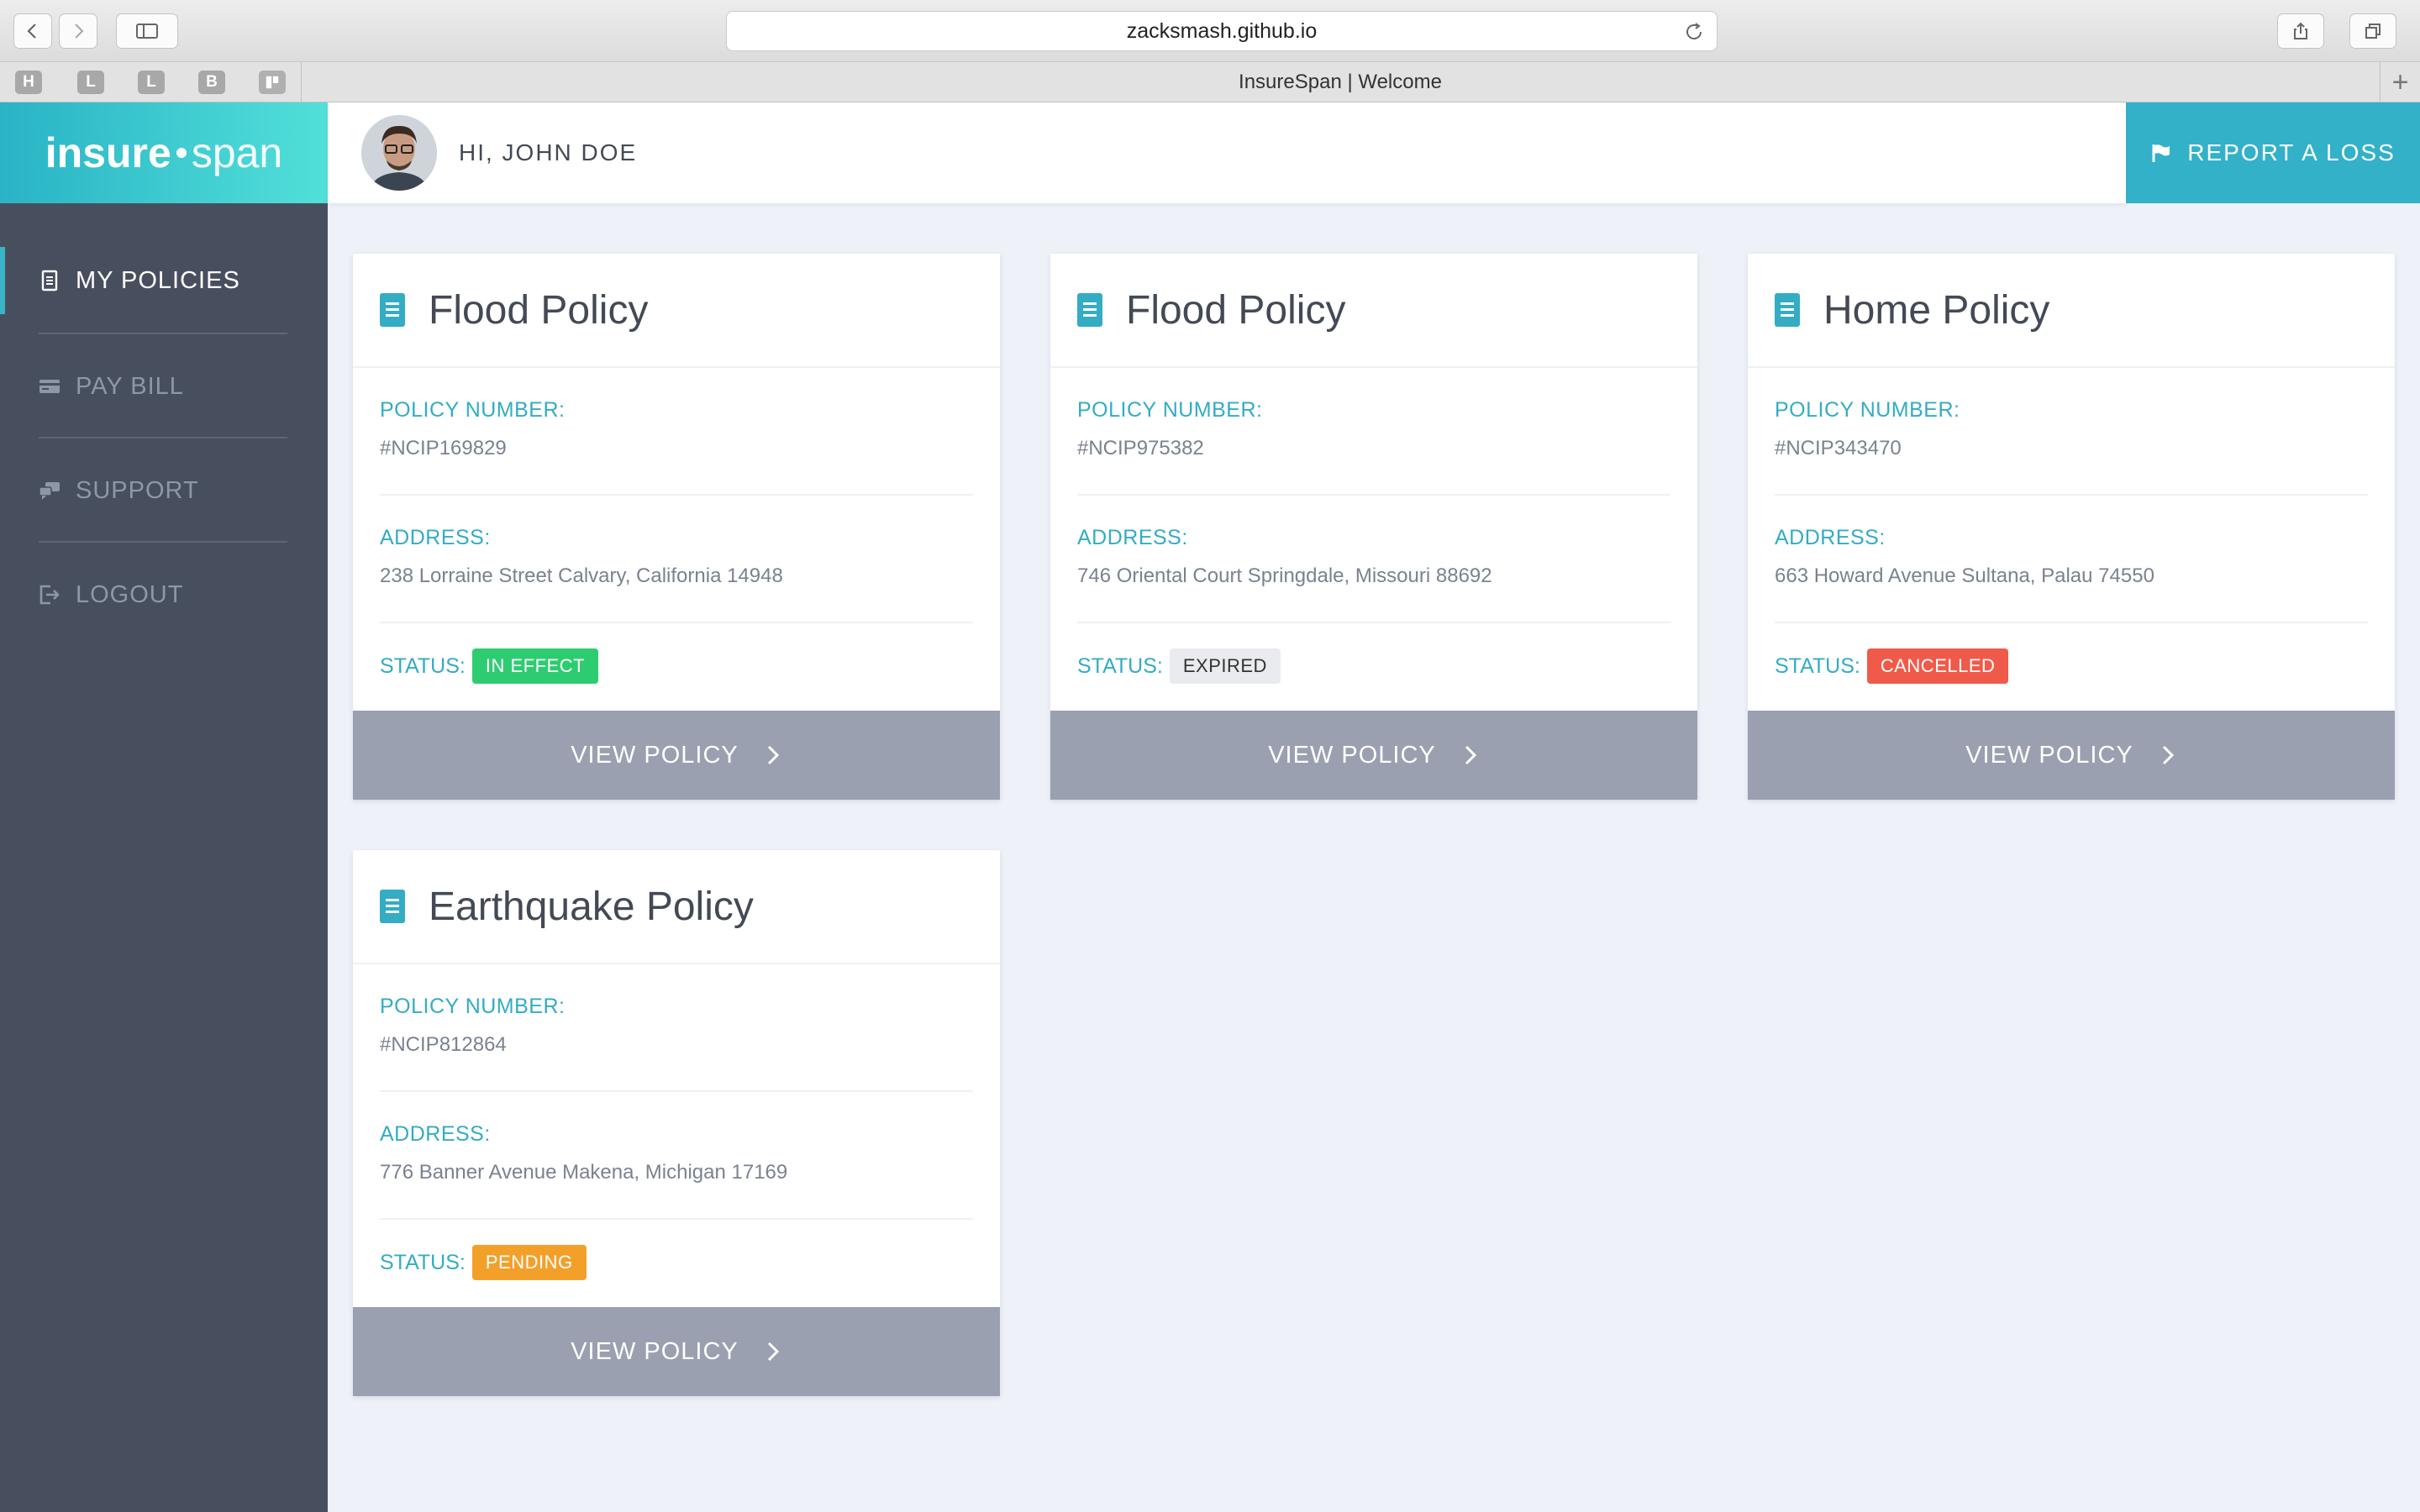 The width and height of the screenshot is (2420, 1512). I want to click on bookmarks-bar: H L L B InsureSpan | Welcome +, so click(1210, 82).